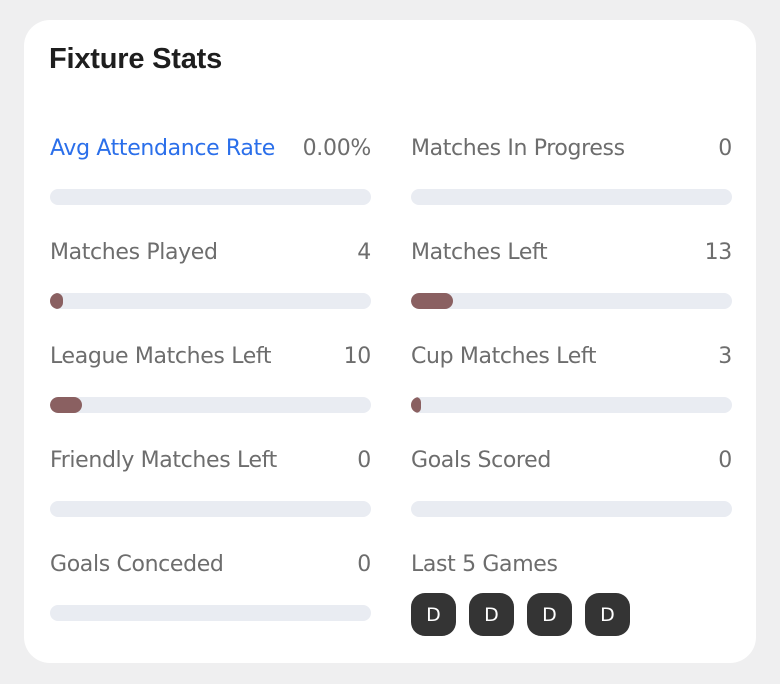 The width and height of the screenshot is (780, 684). What do you see at coordinates (571, 184) in the screenshot?
I see `stat-row: Matches In Progress 0` at bounding box center [571, 184].